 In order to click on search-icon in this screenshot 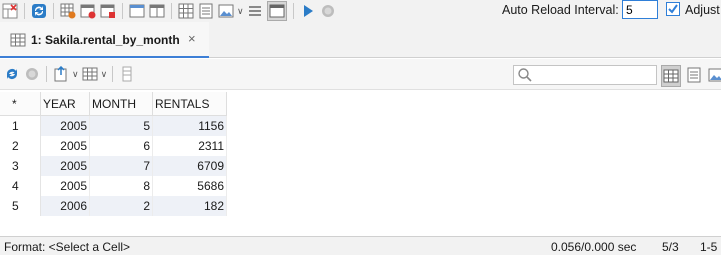, I will do `click(525, 76)`.